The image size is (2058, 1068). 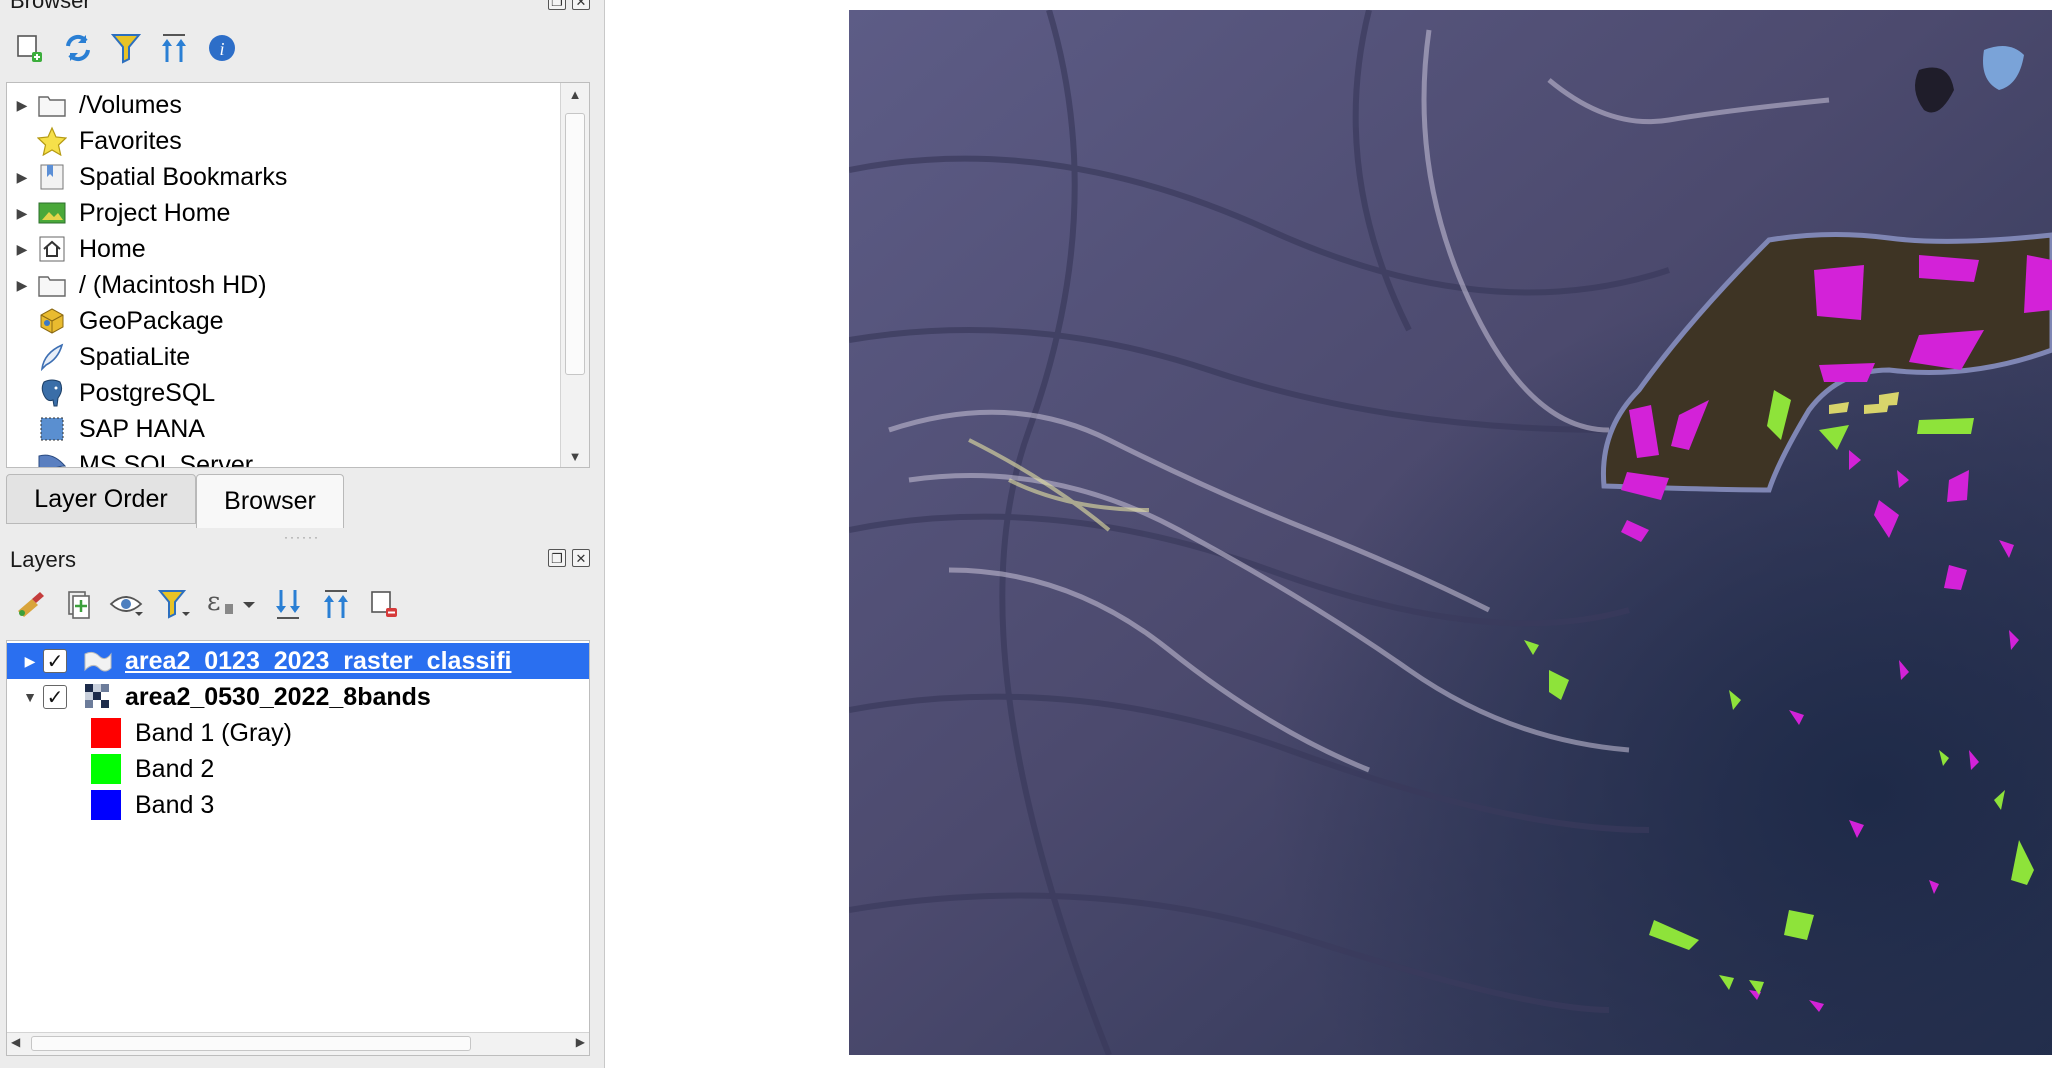 What do you see at coordinates (580, 1042) in the screenshot?
I see `scroll-right-icon: ▶` at bounding box center [580, 1042].